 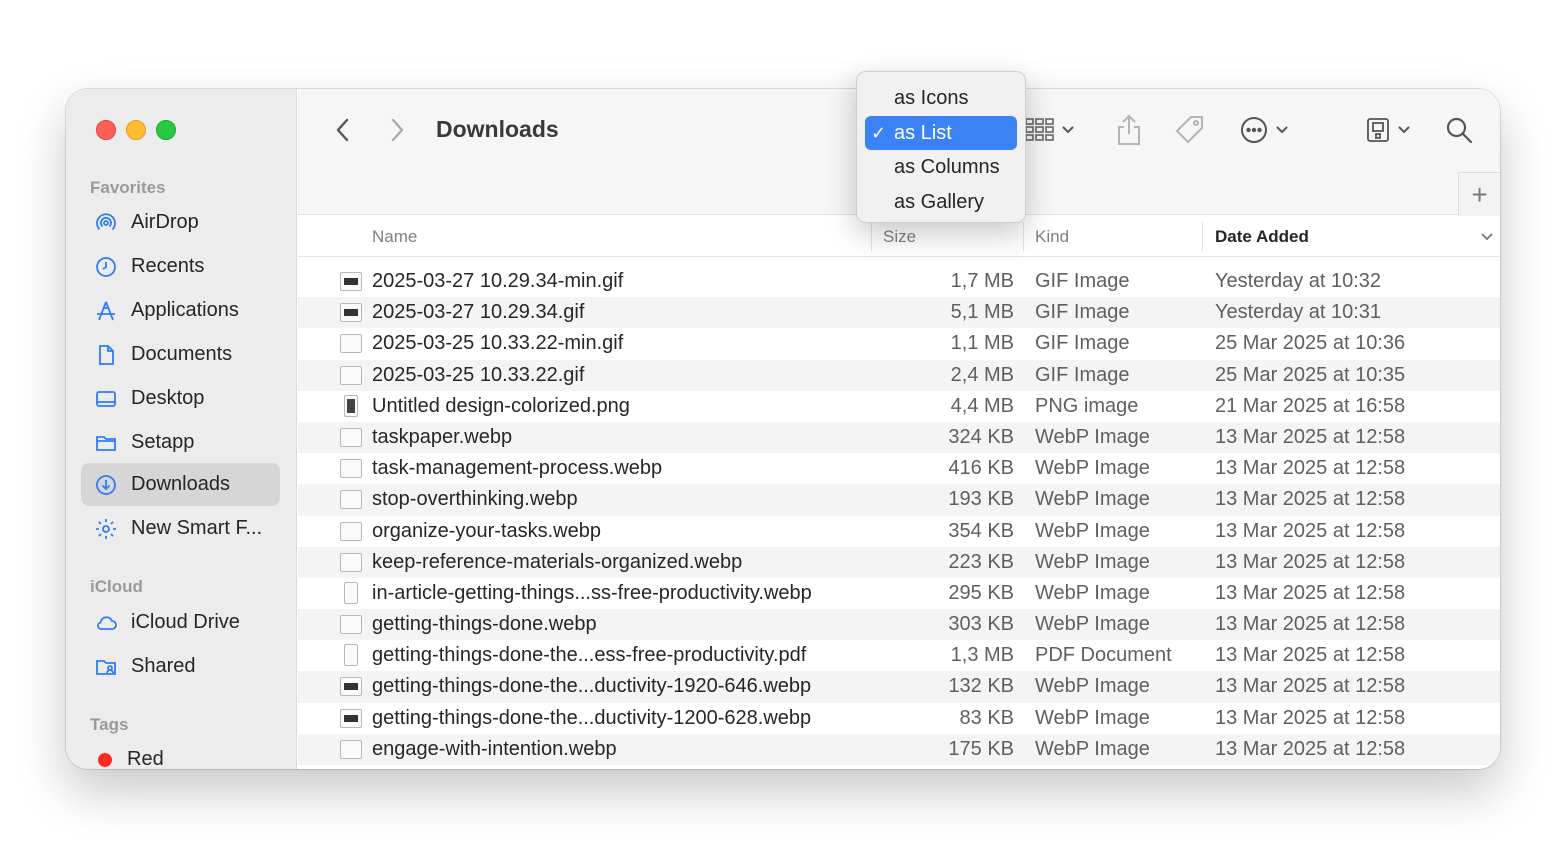 I want to click on sidebar-item-downloads: Downloads, so click(x=180, y=484).